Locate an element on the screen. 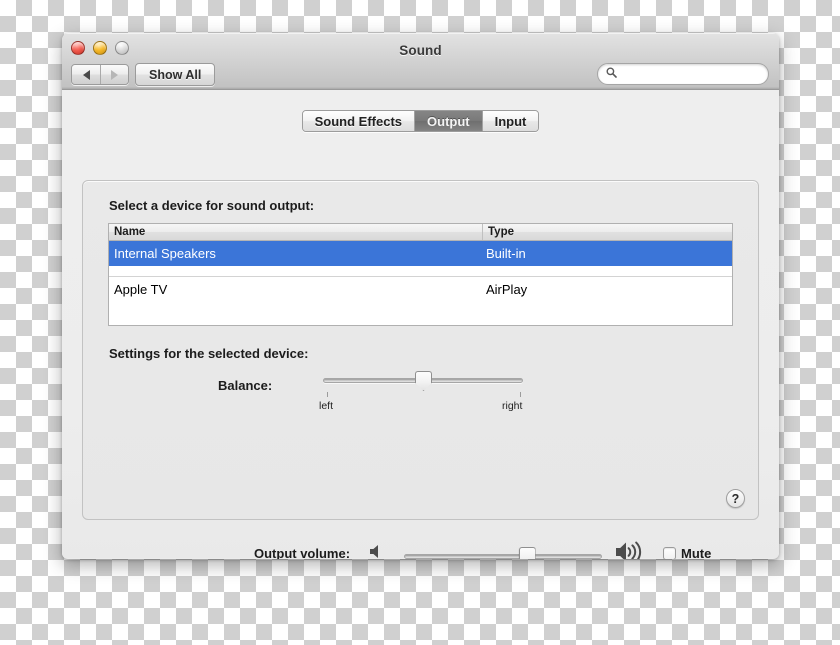  balance-label: Balance: is located at coordinates (245, 385).